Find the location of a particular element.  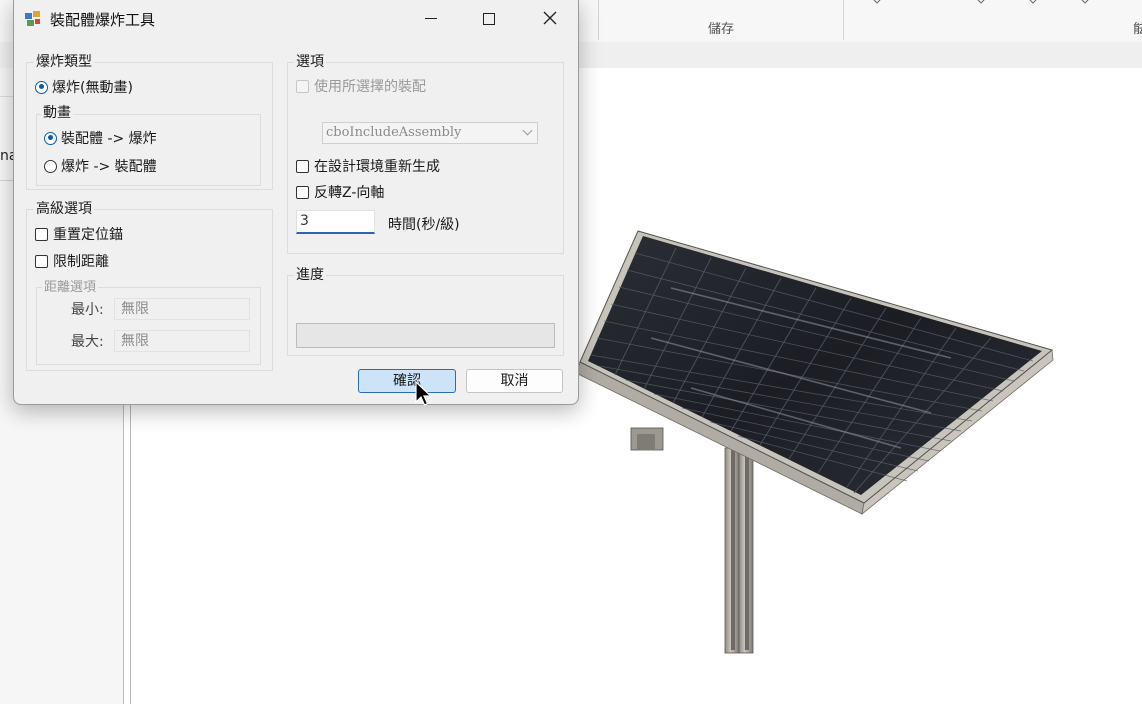

dialog-title: 裝配體爆炸工具 is located at coordinates (103, 20).